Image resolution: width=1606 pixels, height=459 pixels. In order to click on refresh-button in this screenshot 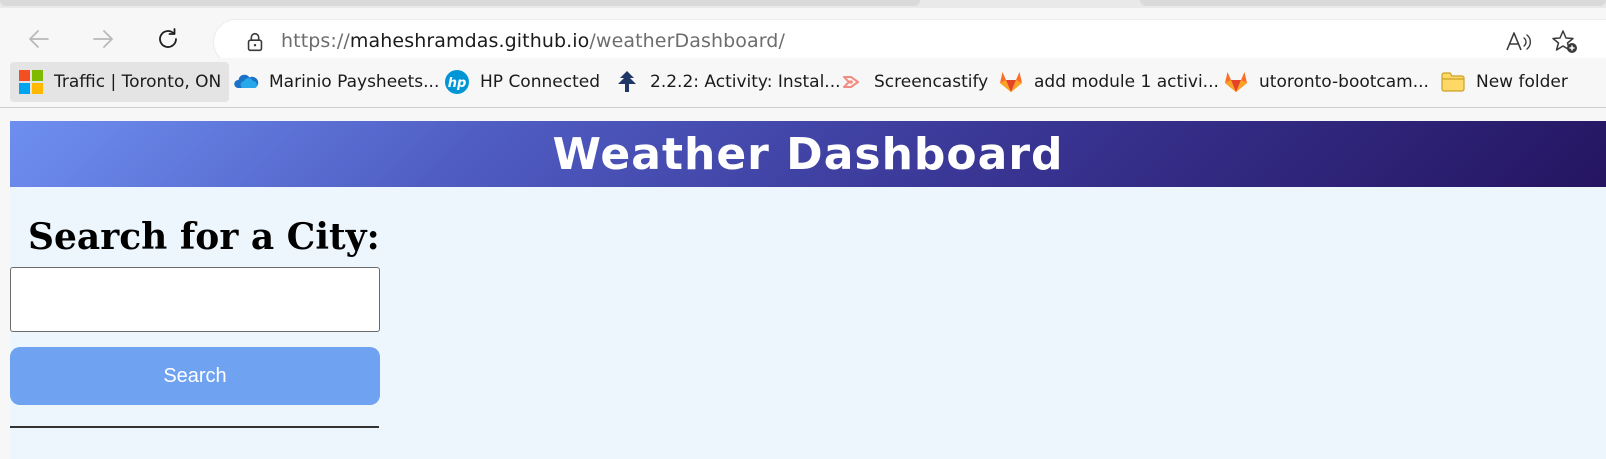, I will do `click(168, 39)`.